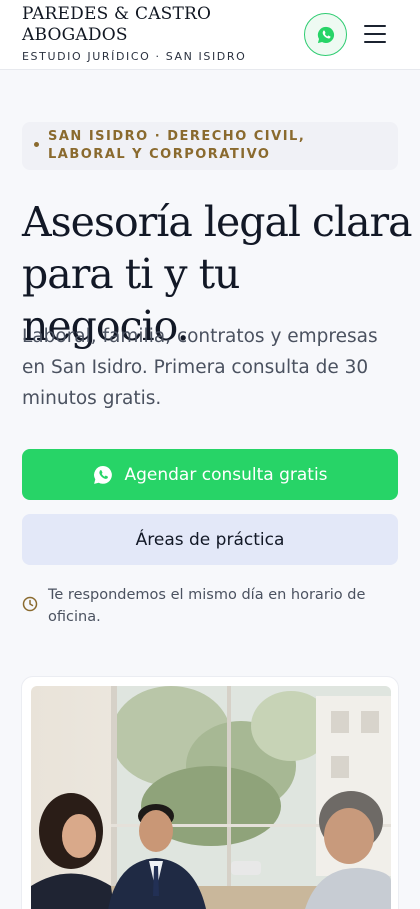 This screenshot has height=909, width=420. Describe the element at coordinates (117, 14) in the screenshot. I see `brand-name-line1: PAREDES & CASTRO` at that location.